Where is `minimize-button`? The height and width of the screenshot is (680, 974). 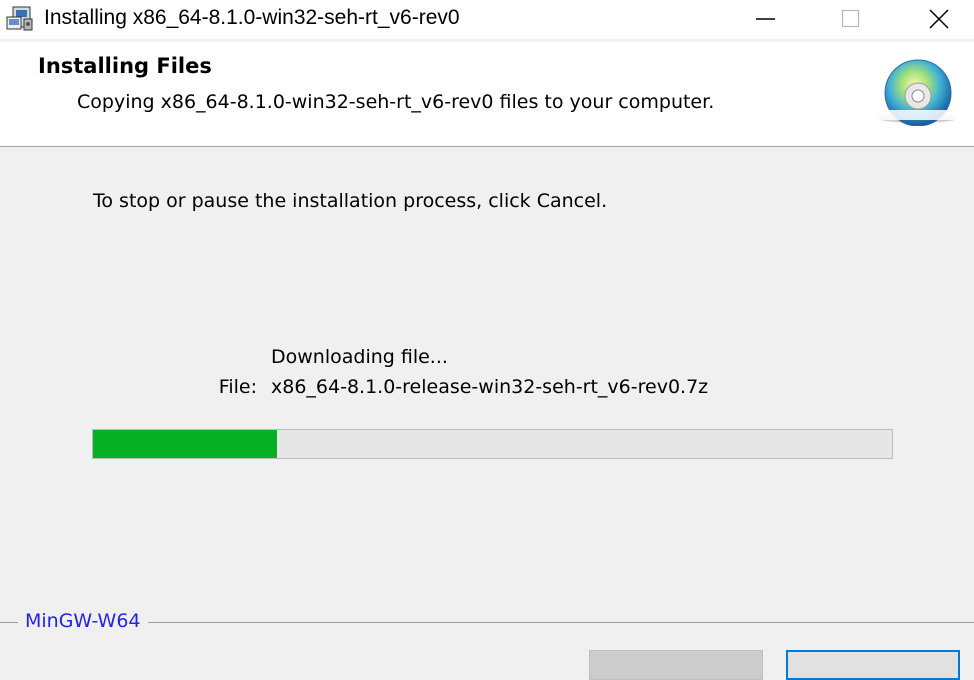 minimize-button is located at coordinates (766, 19).